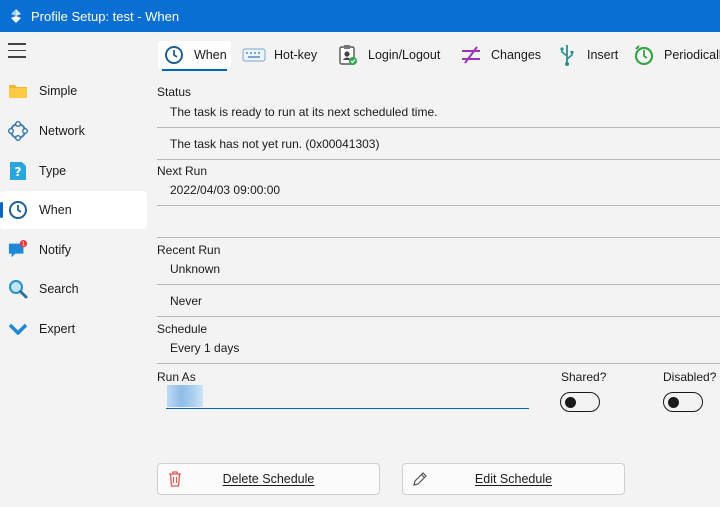 This screenshot has height=507, width=720. What do you see at coordinates (62, 131) in the screenshot?
I see `sidebar-item-label: Network` at bounding box center [62, 131].